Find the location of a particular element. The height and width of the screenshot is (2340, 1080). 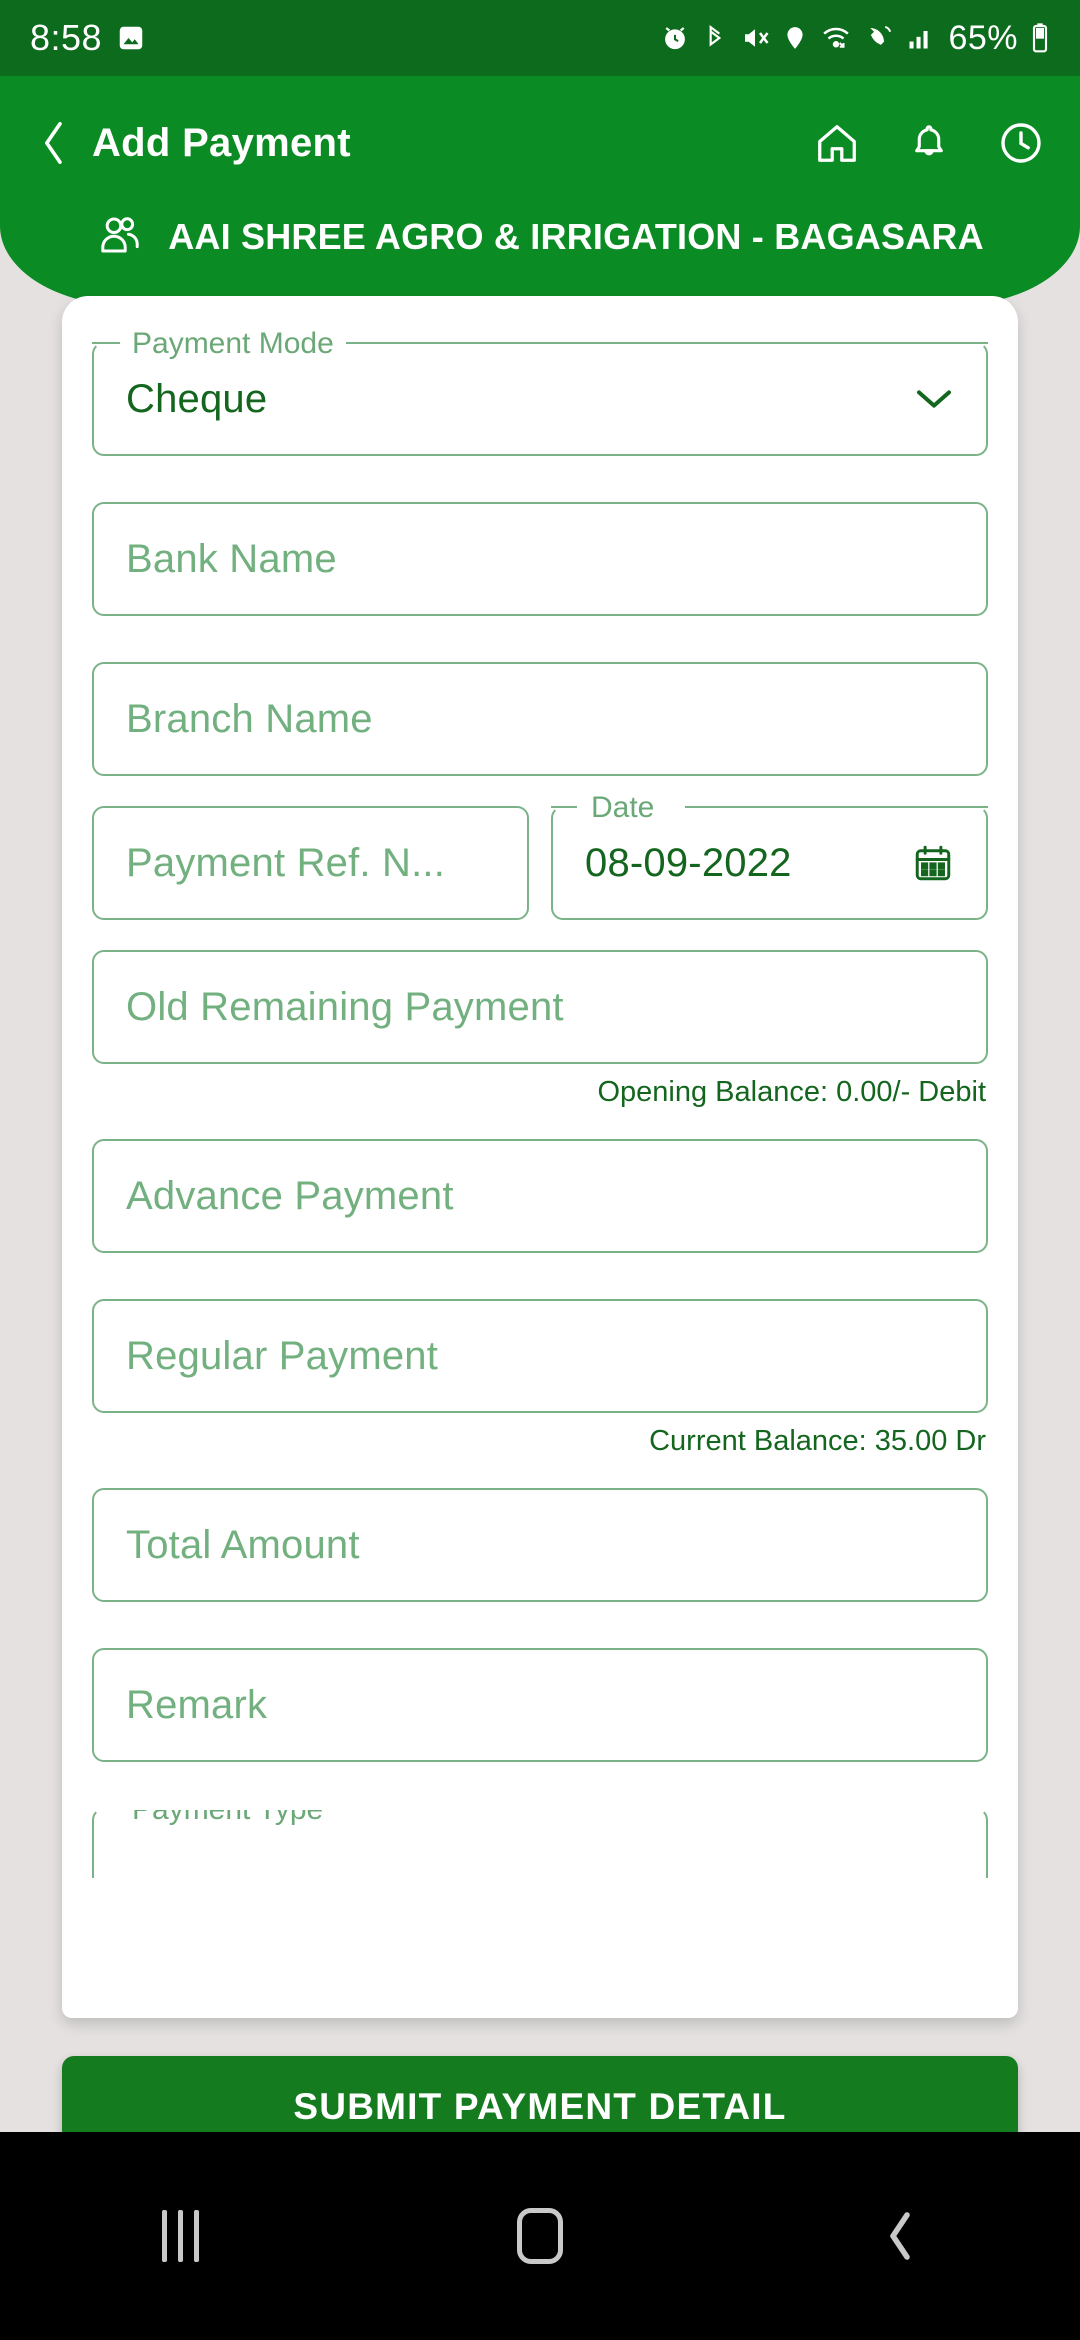

mute-icon is located at coordinates (755, 38).